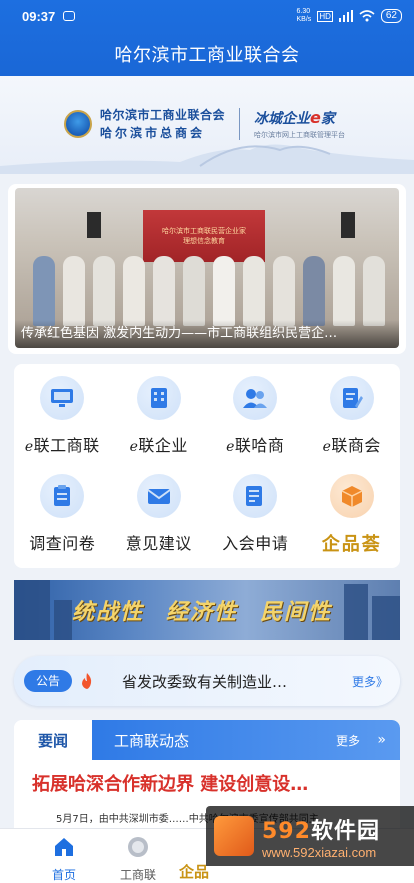 This screenshot has width=414, height=883. What do you see at coordinates (286, 831) in the screenshot?
I see `watermark-number: 592` at bounding box center [286, 831].